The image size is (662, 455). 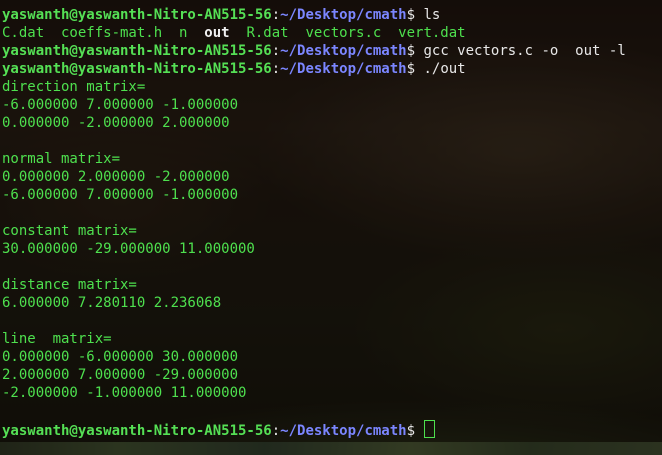 I want to click on output-line-line-row1: 0.000000 -6.000000 30.000000, so click(x=120, y=357).